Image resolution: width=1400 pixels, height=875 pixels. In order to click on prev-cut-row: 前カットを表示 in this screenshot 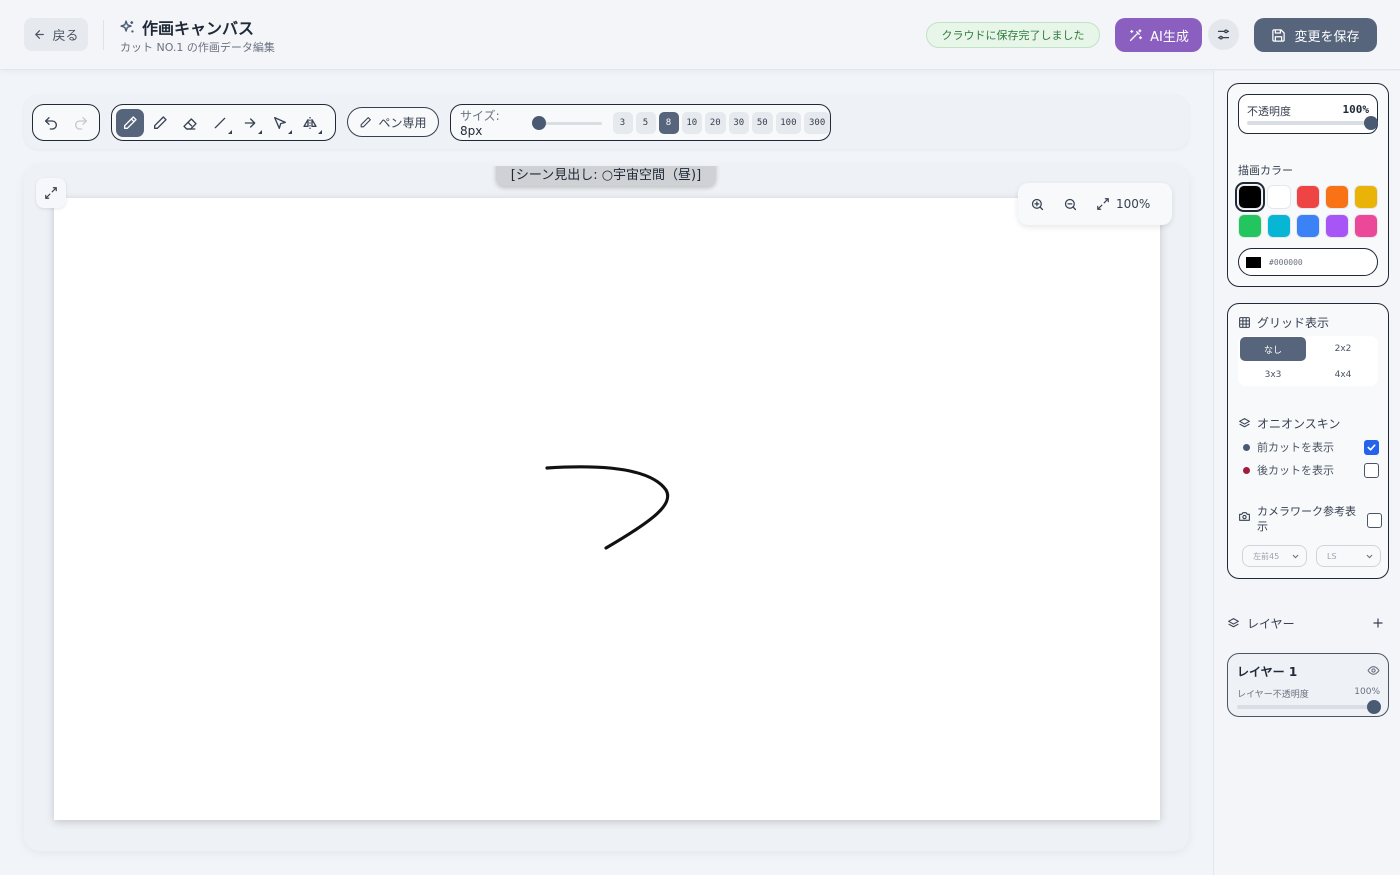, I will do `click(1311, 447)`.